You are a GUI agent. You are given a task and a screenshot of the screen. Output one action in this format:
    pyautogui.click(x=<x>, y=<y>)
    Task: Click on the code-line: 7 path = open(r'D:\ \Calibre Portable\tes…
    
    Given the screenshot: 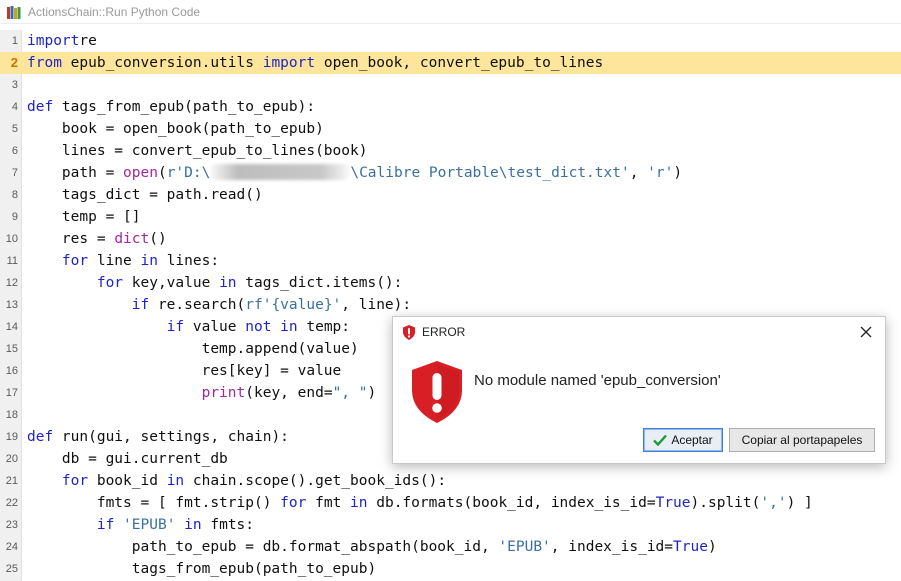 What is the action you would take?
    pyautogui.click(x=450, y=173)
    